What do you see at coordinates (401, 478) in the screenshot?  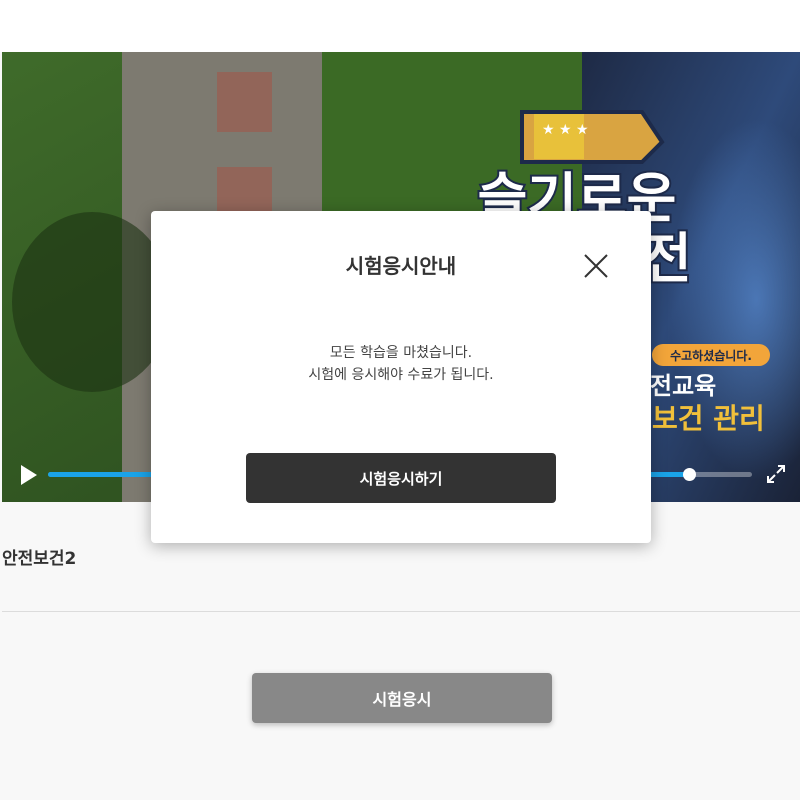 I see `start-exam-button: 시험응시하기` at bounding box center [401, 478].